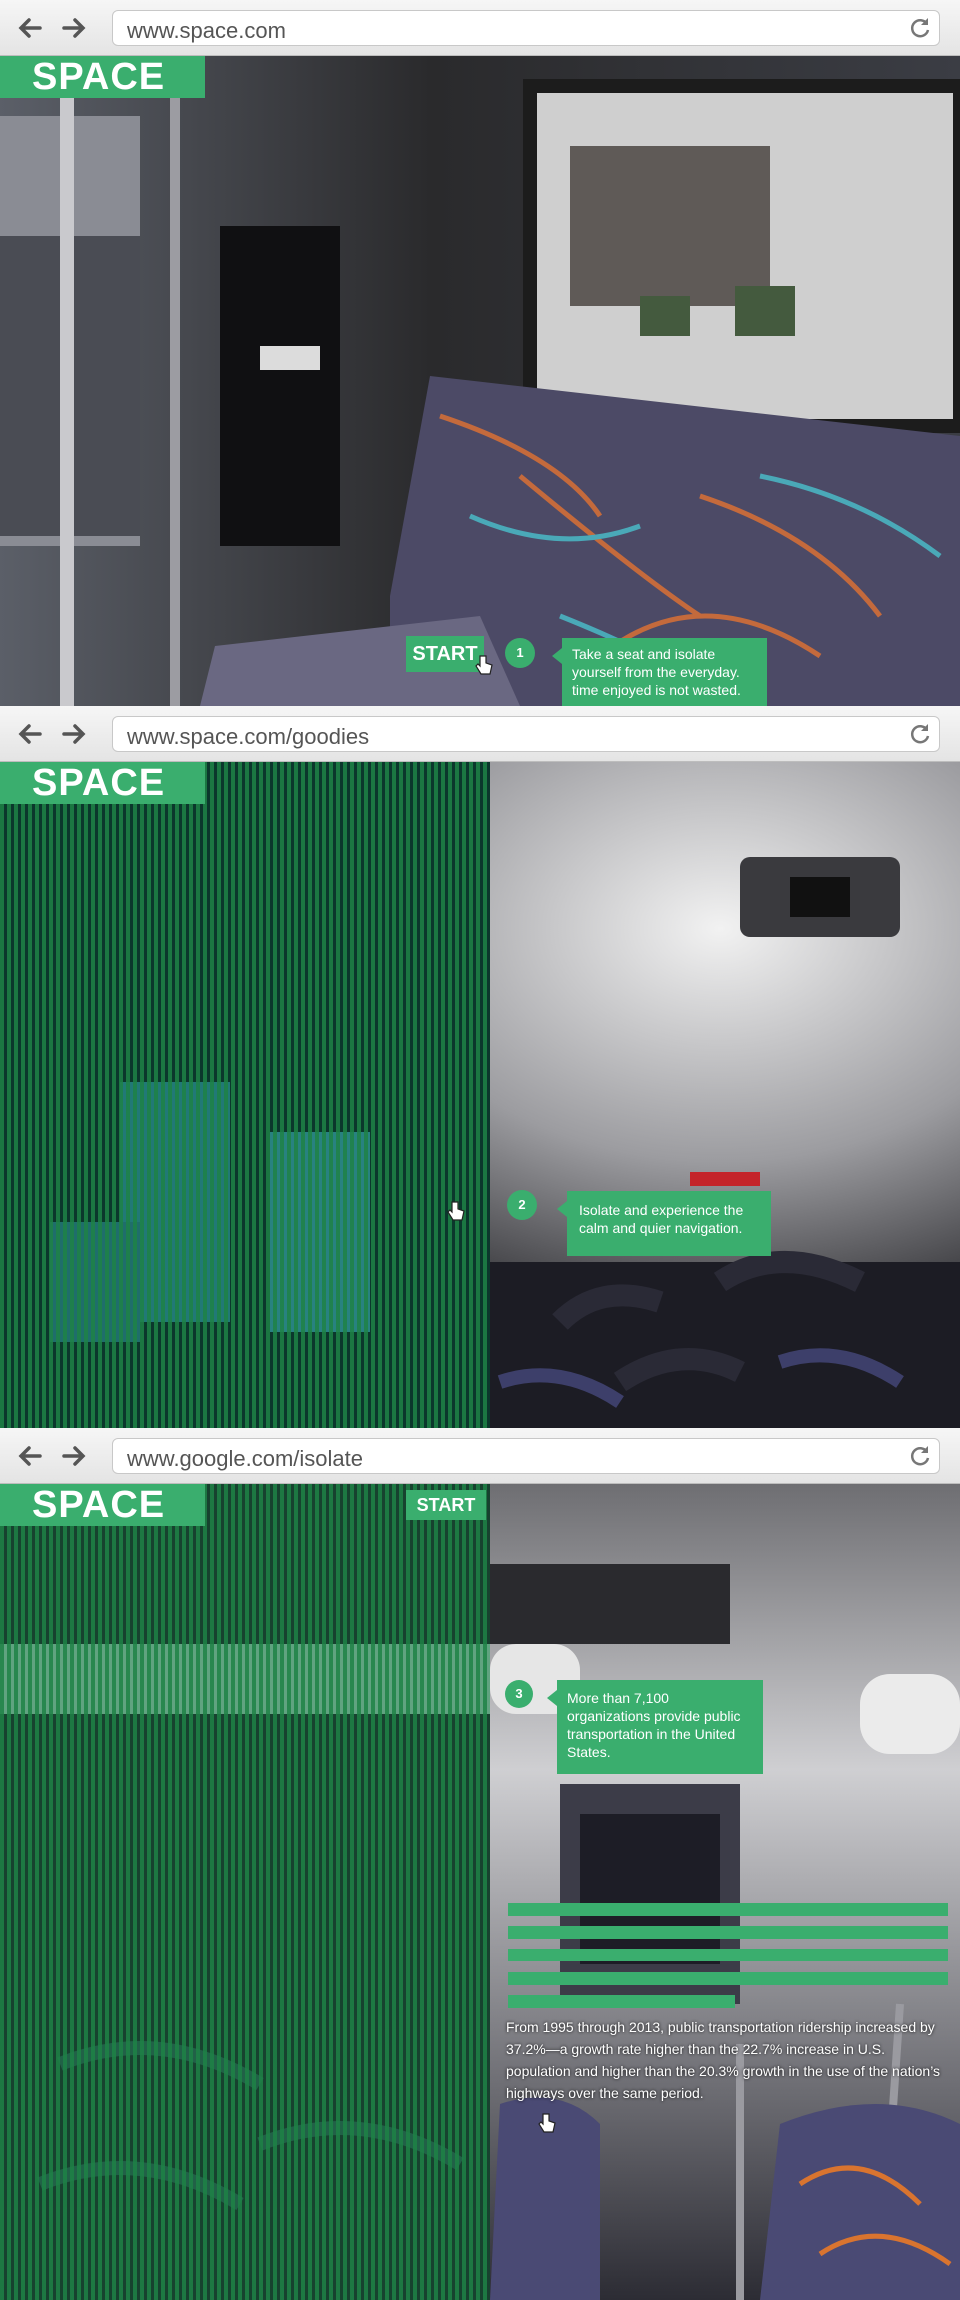 This screenshot has height=2300, width=960. Describe the element at coordinates (519, 1694) in the screenshot. I see `step-badge: 3` at that location.